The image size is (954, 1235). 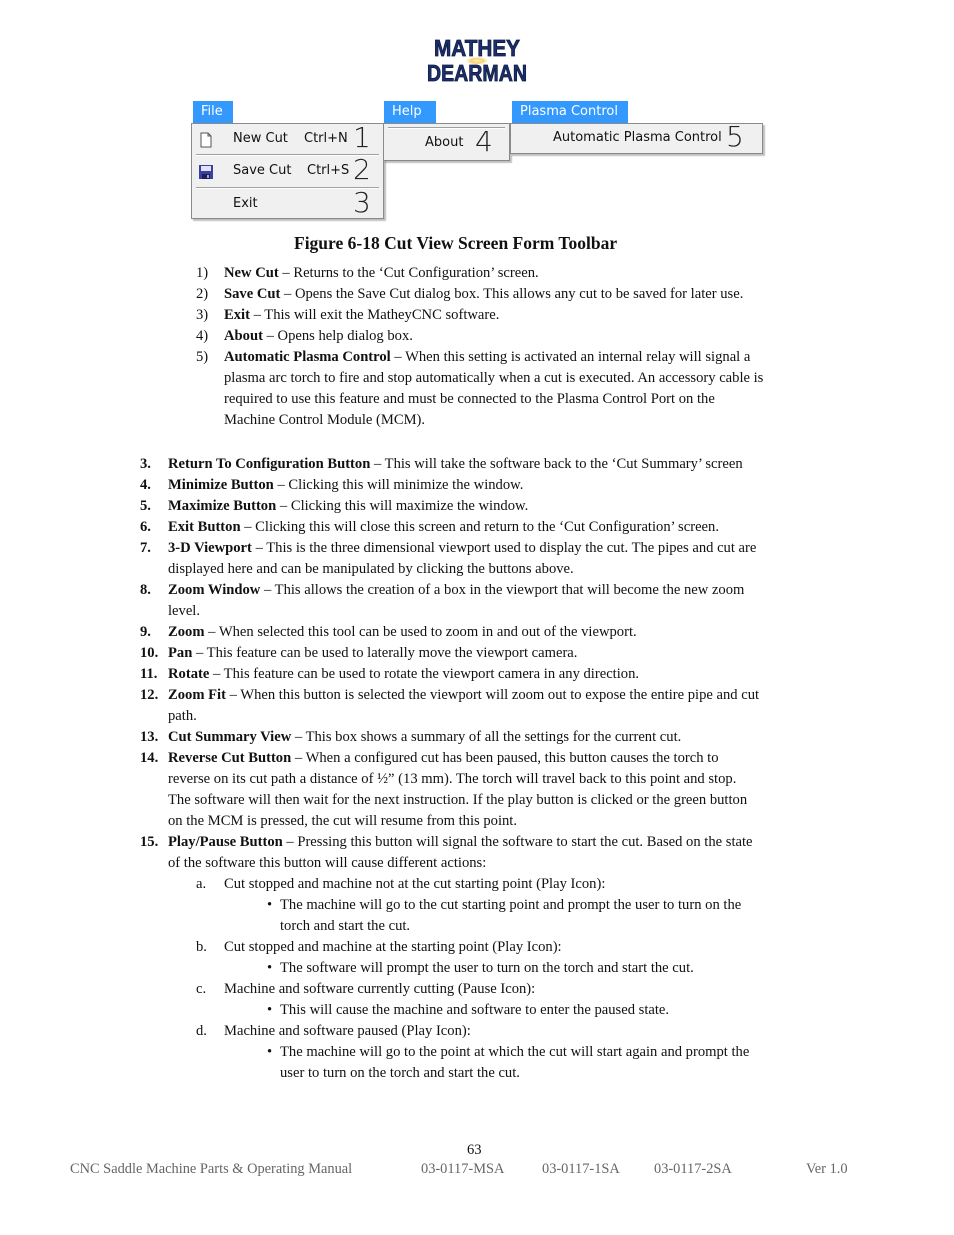 What do you see at coordinates (201, 989) in the screenshot?
I see `sub-item-letter: c.` at bounding box center [201, 989].